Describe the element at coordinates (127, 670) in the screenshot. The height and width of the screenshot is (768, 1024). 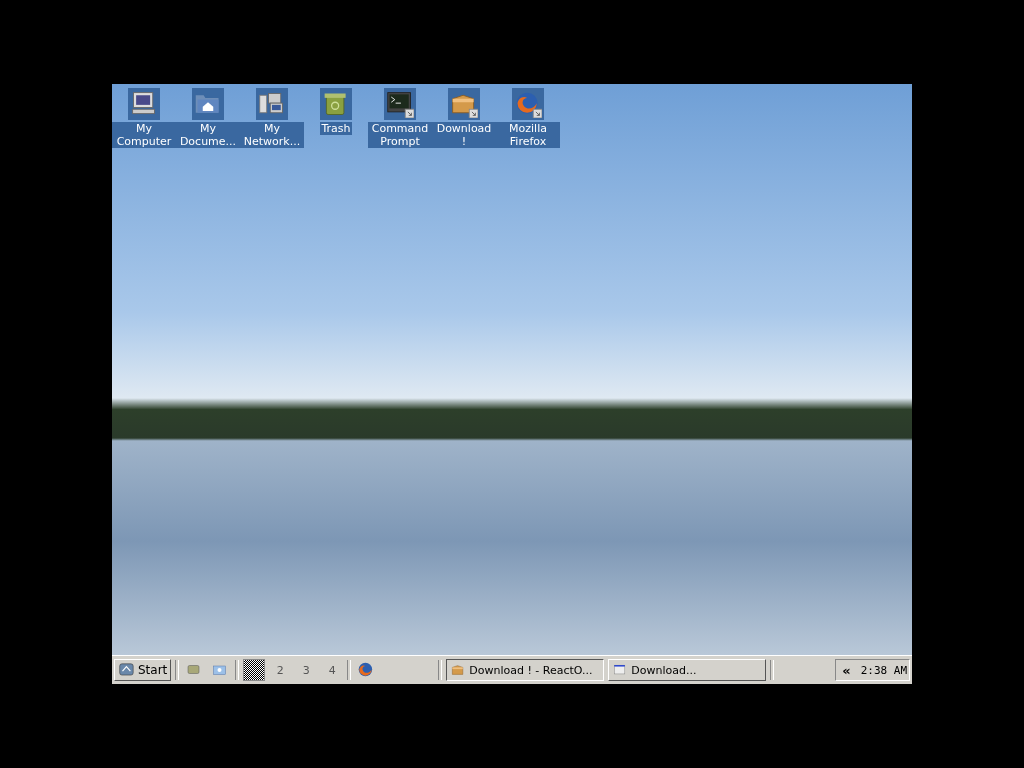
I see `start-icon` at that location.